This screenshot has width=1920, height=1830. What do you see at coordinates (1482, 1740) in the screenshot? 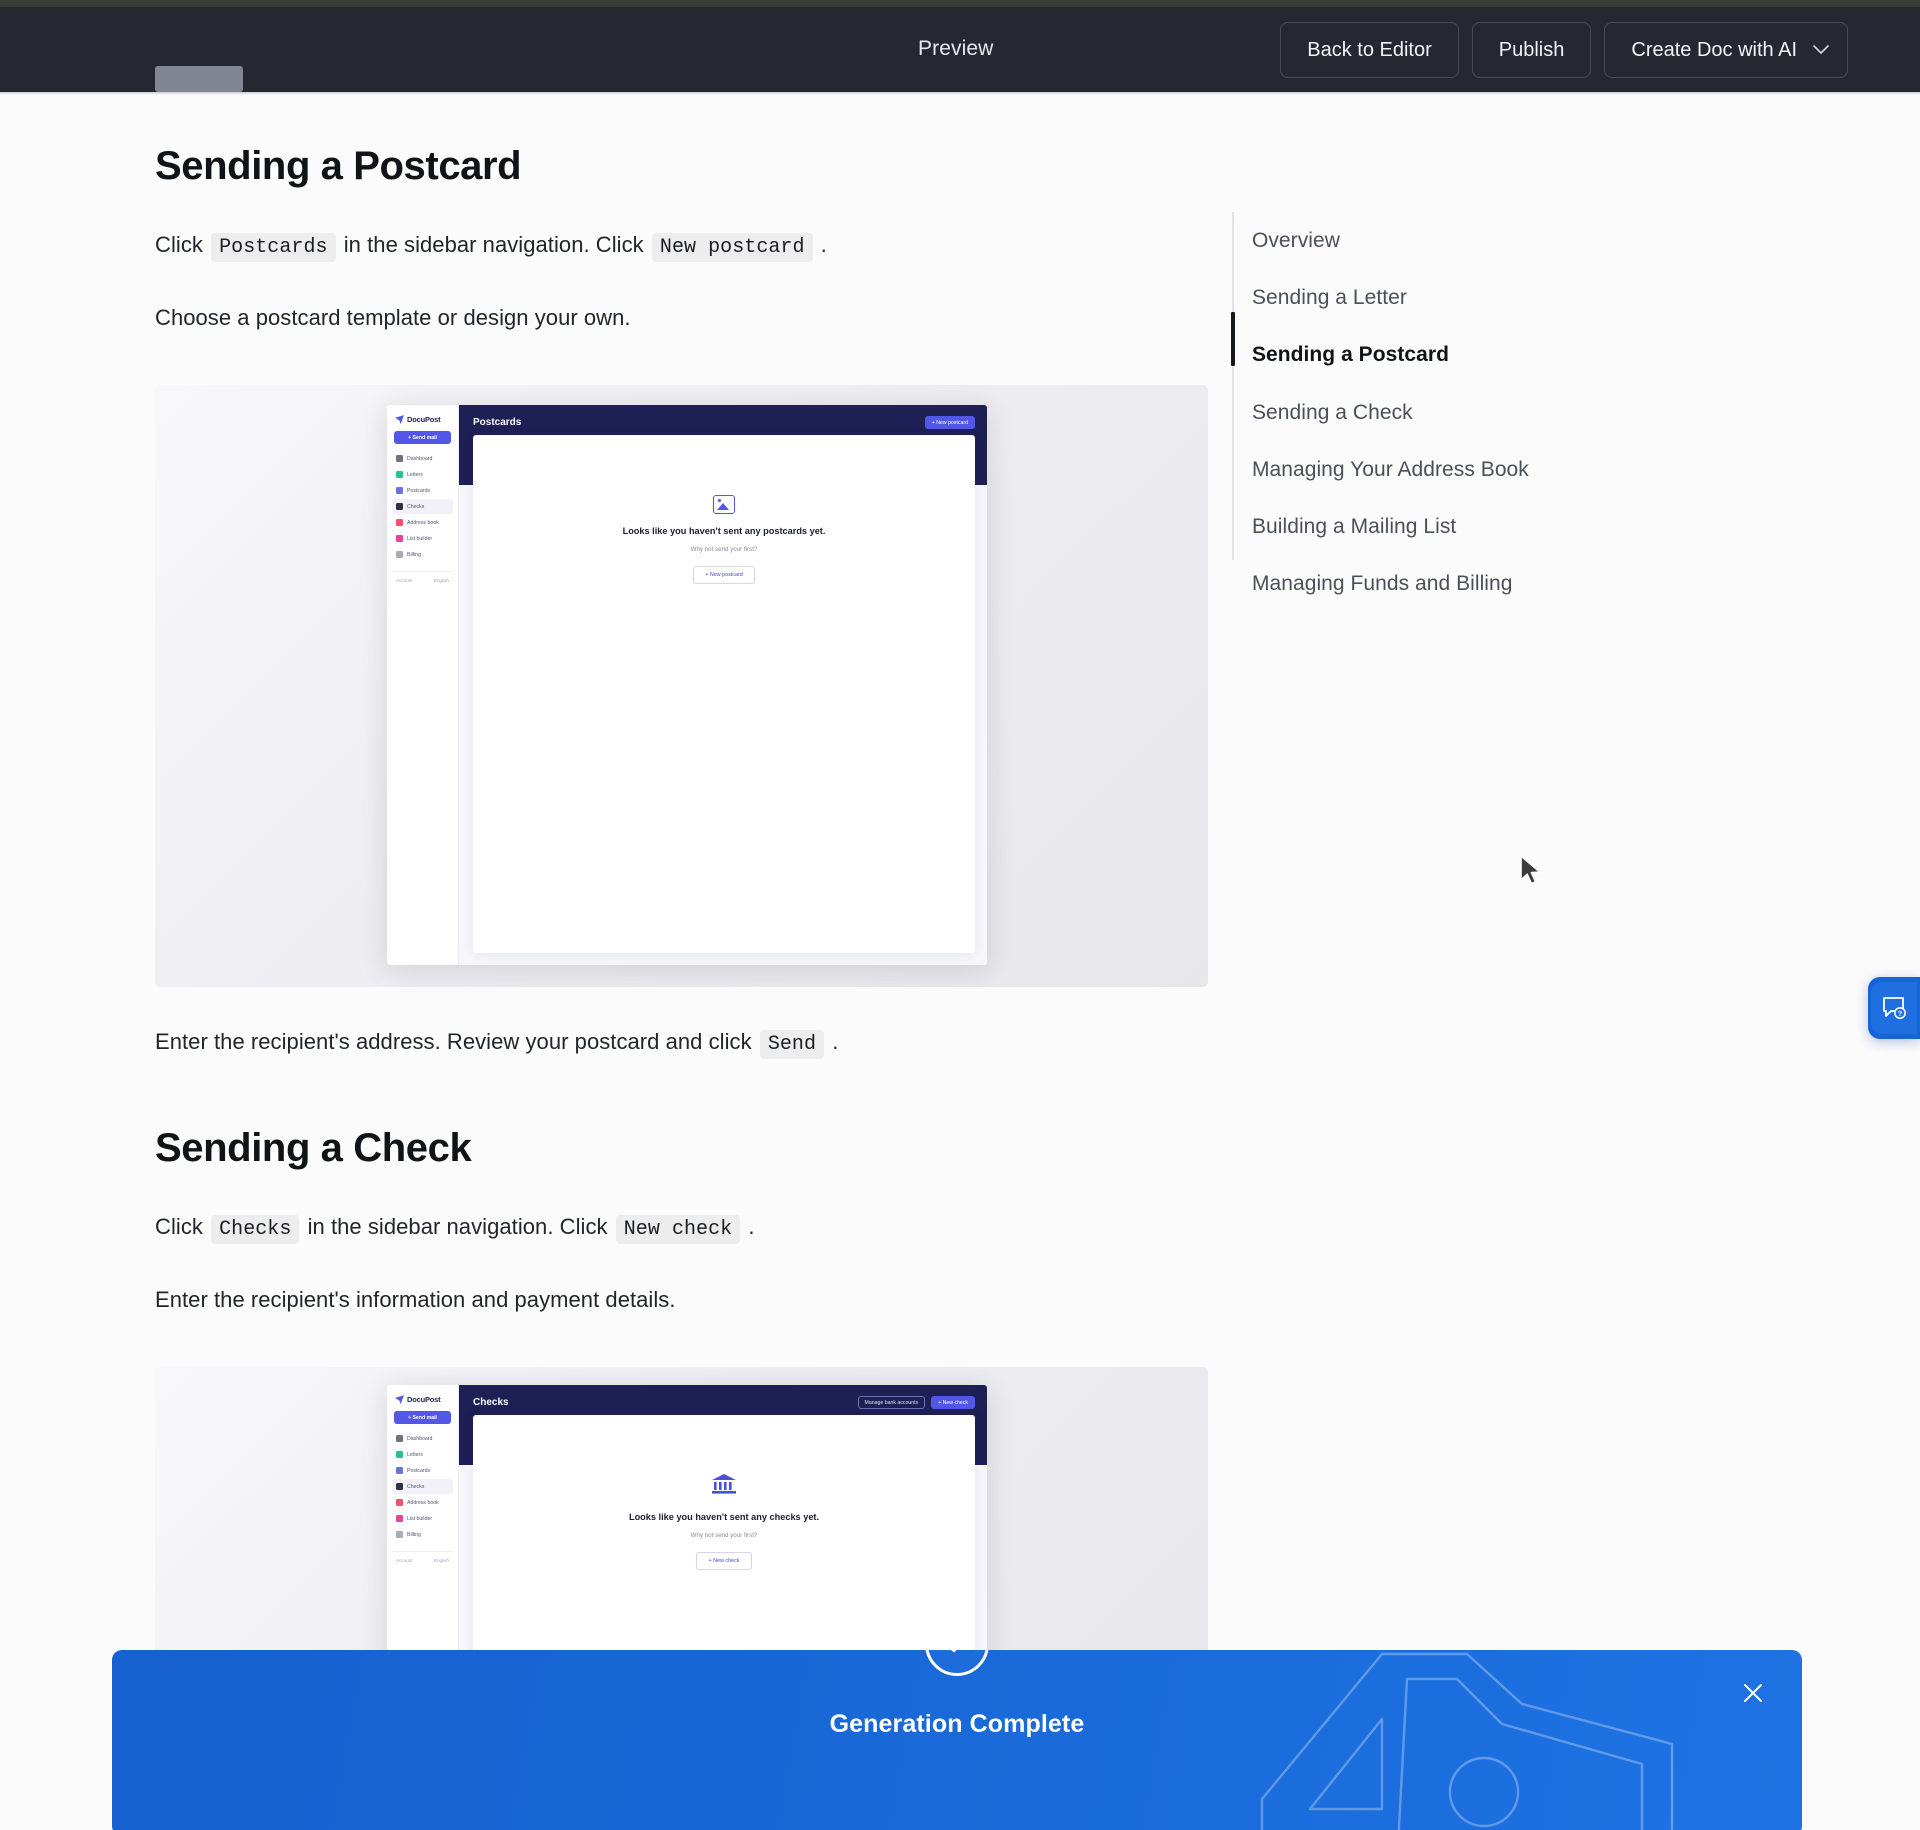
I see `banner-decoration` at bounding box center [1482, 1740].